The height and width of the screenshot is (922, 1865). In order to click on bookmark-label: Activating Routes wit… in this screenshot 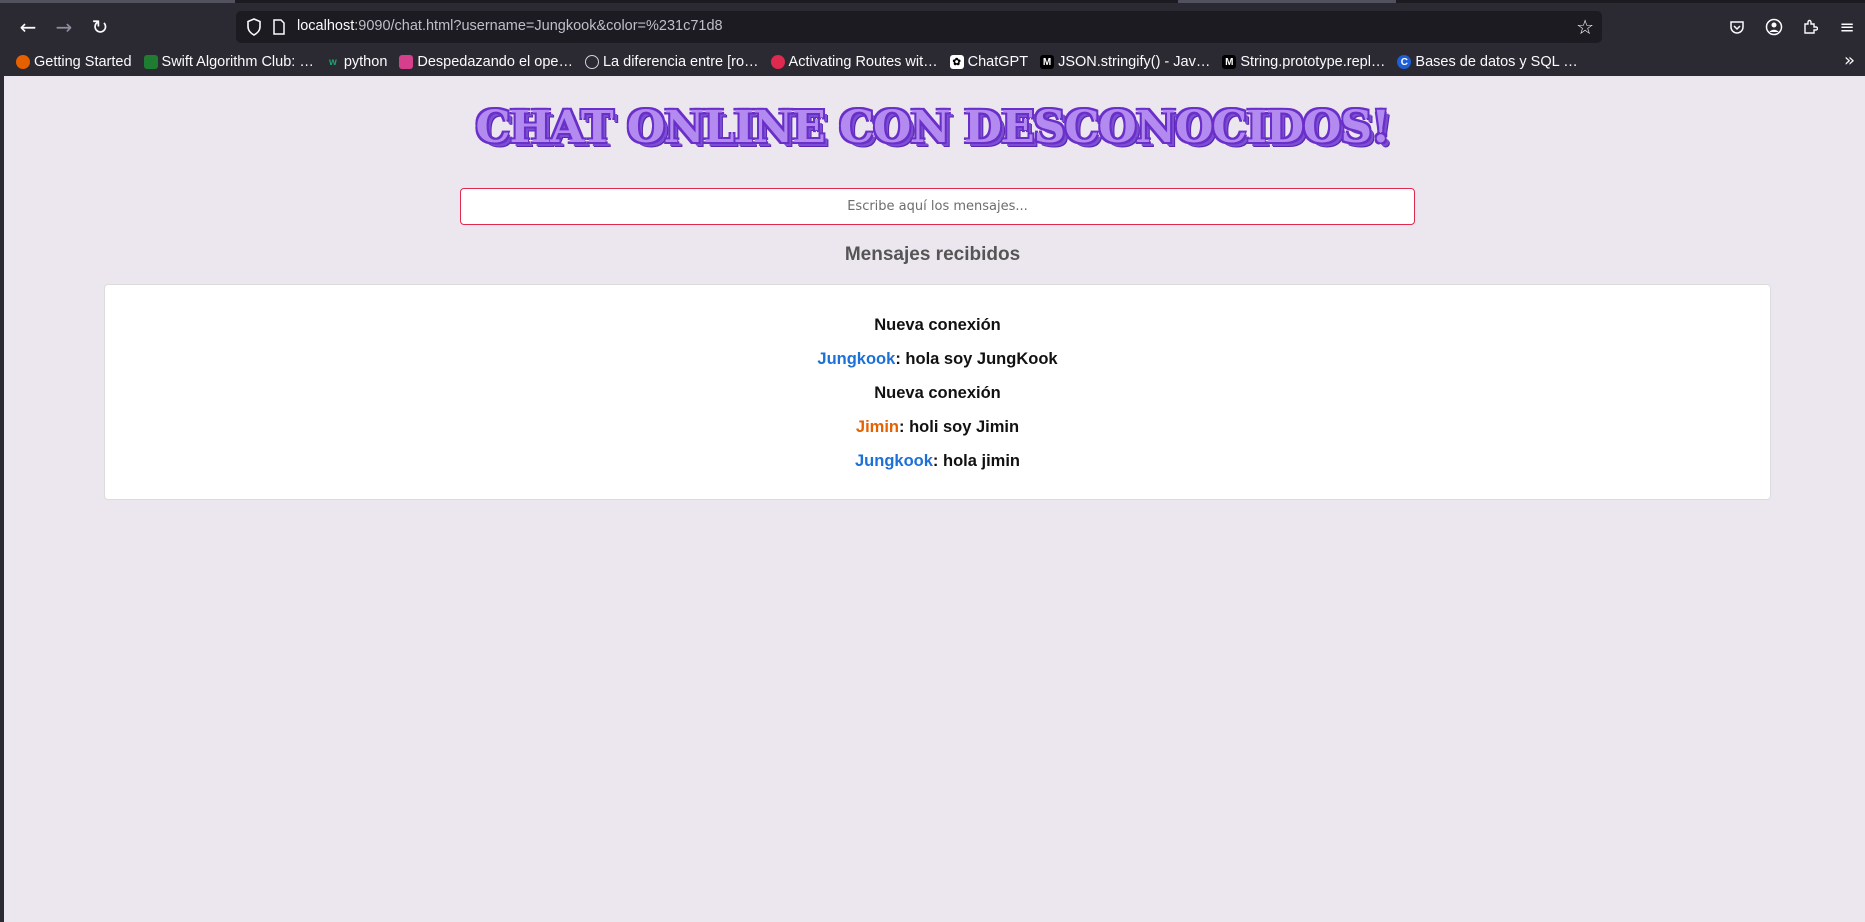, I will do `click(863, 62)`.